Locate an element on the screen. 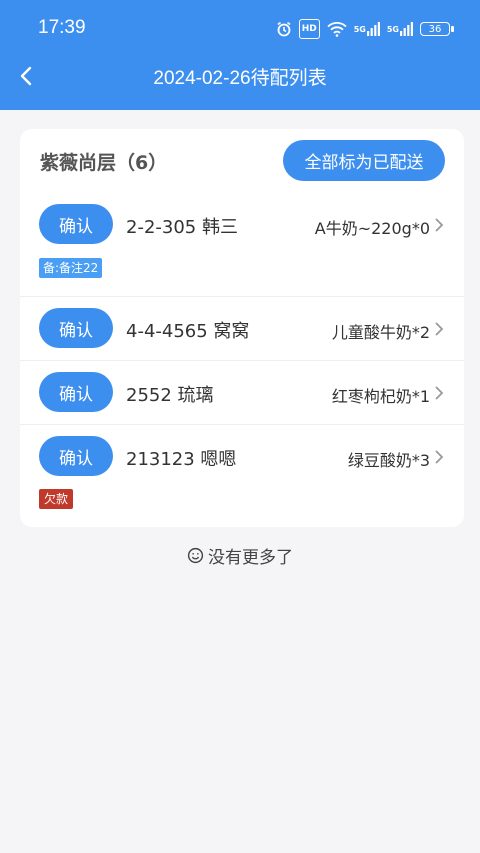 The width and height of the screenshot is (480, 853). mark-all-delivered-button: 全部标为已配送 is located at coordinates (364, 160).